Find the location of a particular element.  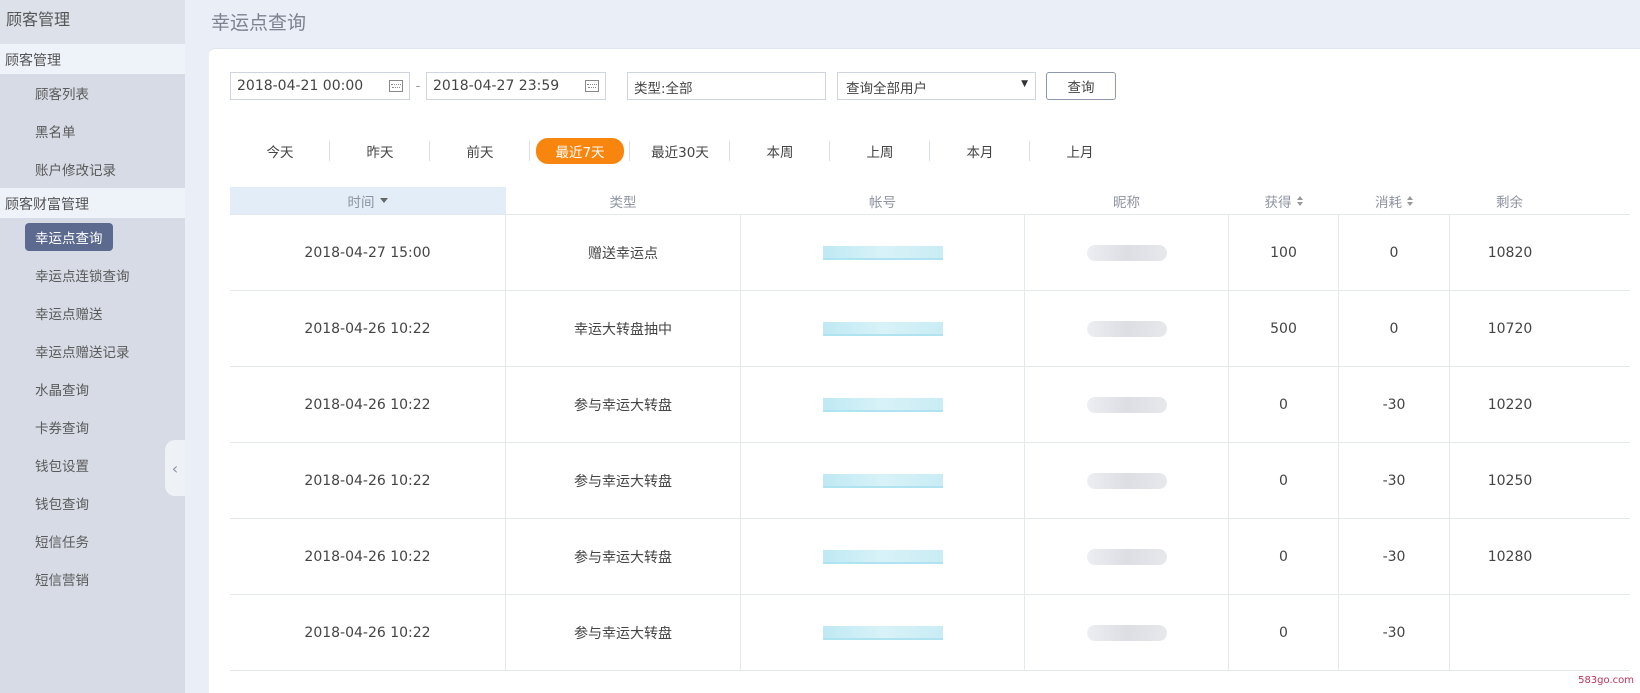

range-tab-label: 本月 is located at coordinates (980, 153).